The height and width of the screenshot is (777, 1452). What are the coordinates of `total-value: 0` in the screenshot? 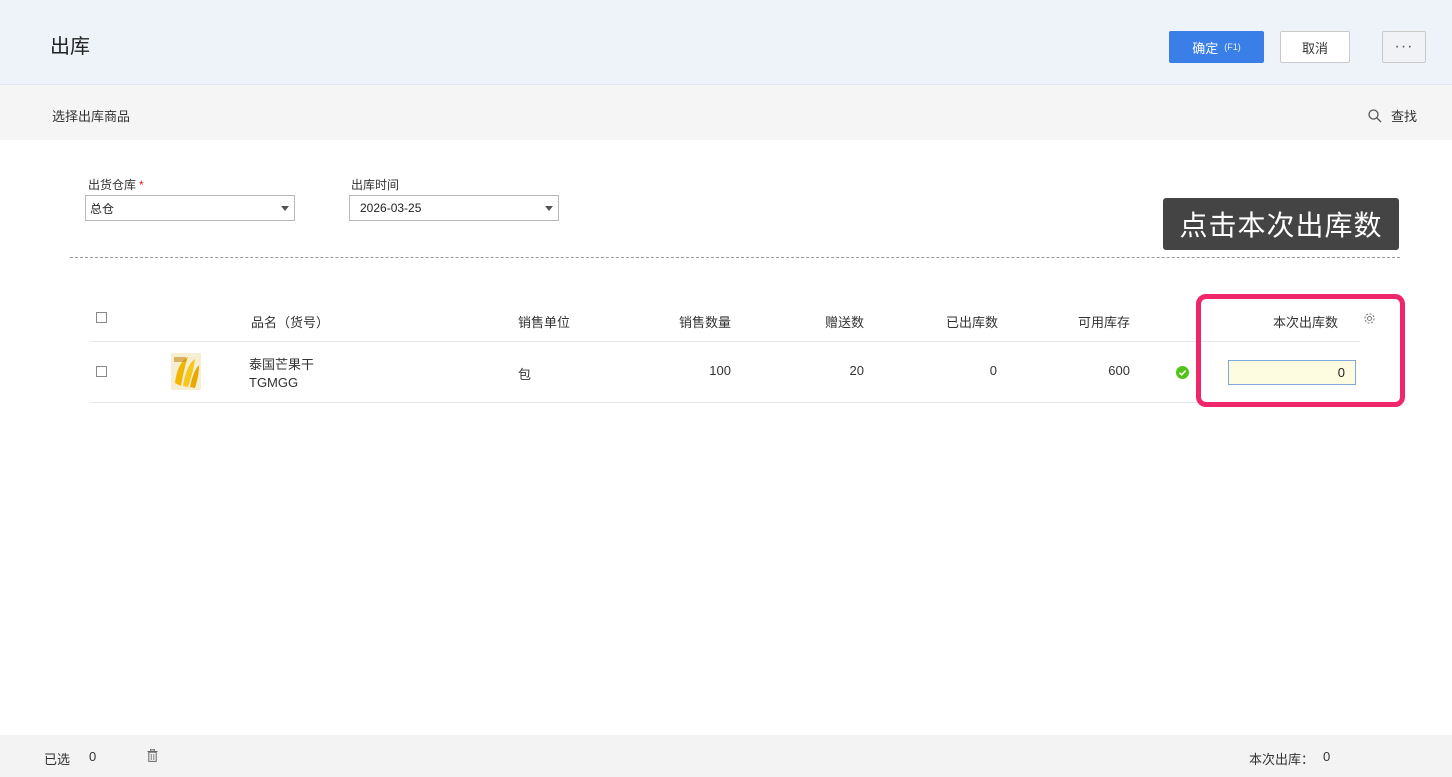 It's located at (1327, 756).